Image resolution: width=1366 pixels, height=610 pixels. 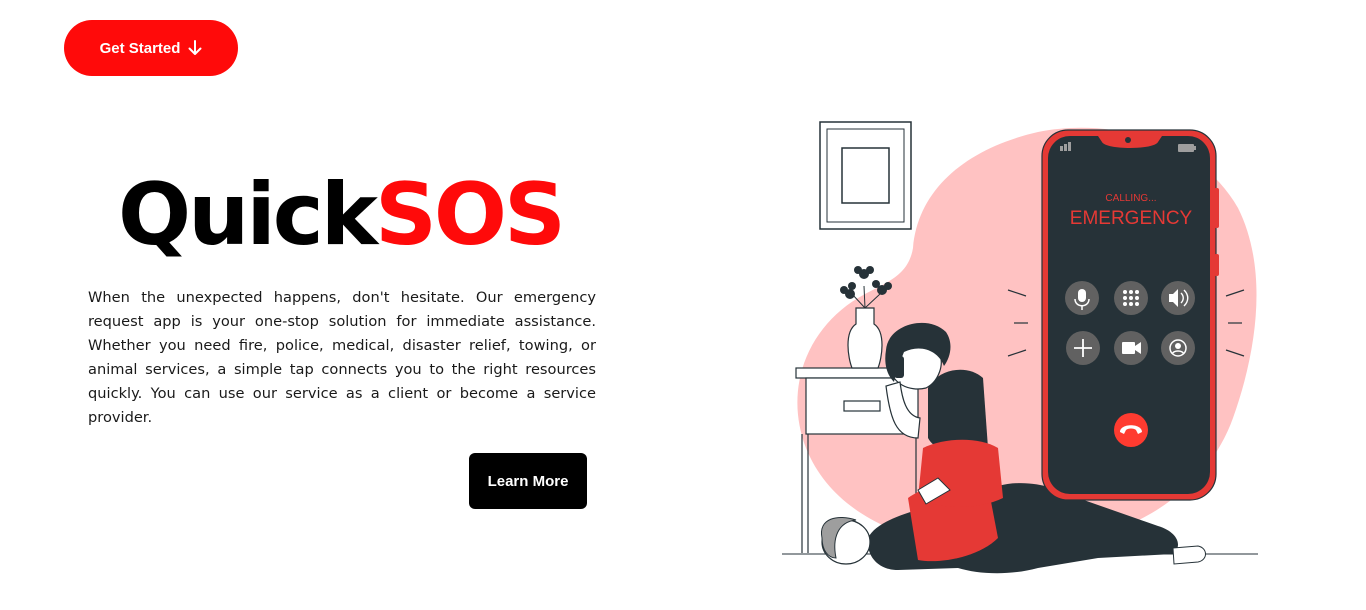 I want to click on add-call-icon, so click(x=1083, y=348).